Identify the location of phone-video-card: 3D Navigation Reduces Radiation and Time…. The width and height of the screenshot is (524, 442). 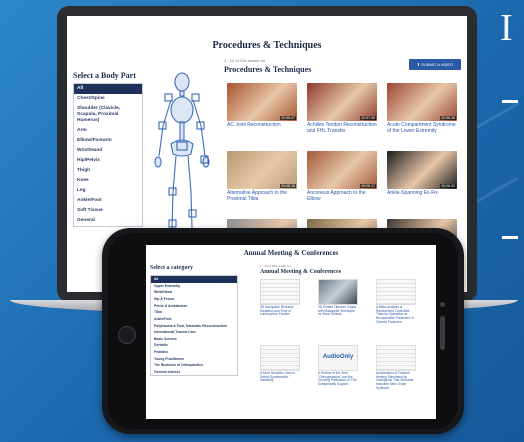
(280, 298).